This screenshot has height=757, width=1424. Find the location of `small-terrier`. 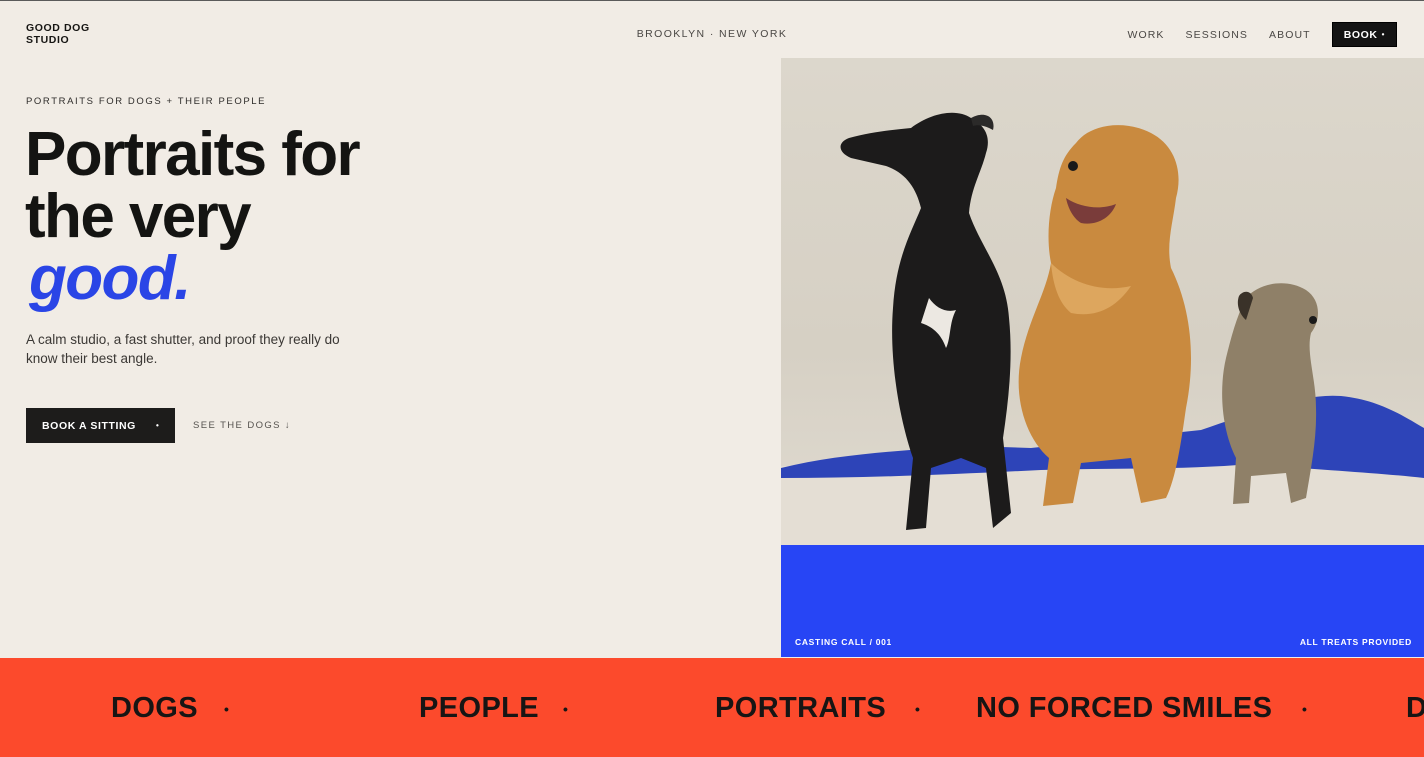

small-terrier is located at coordinates (1270, 393).